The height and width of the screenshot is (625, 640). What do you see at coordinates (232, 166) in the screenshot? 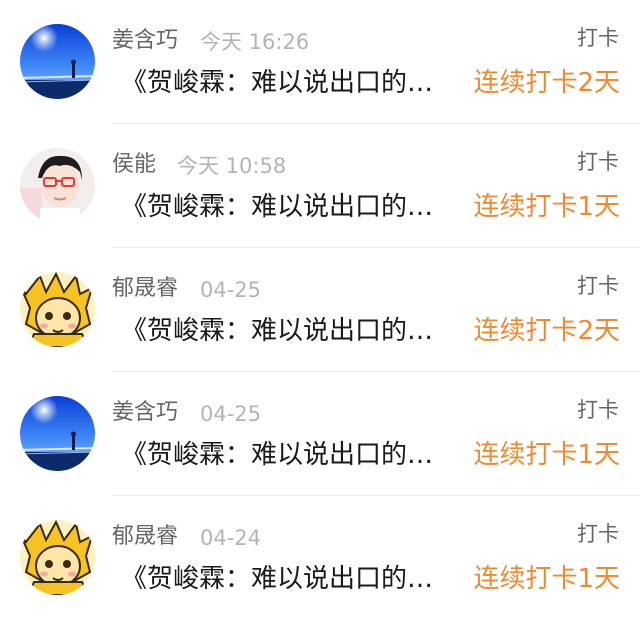
I see `timestamp: 今天 10:58` at bounding box center [232, 166].